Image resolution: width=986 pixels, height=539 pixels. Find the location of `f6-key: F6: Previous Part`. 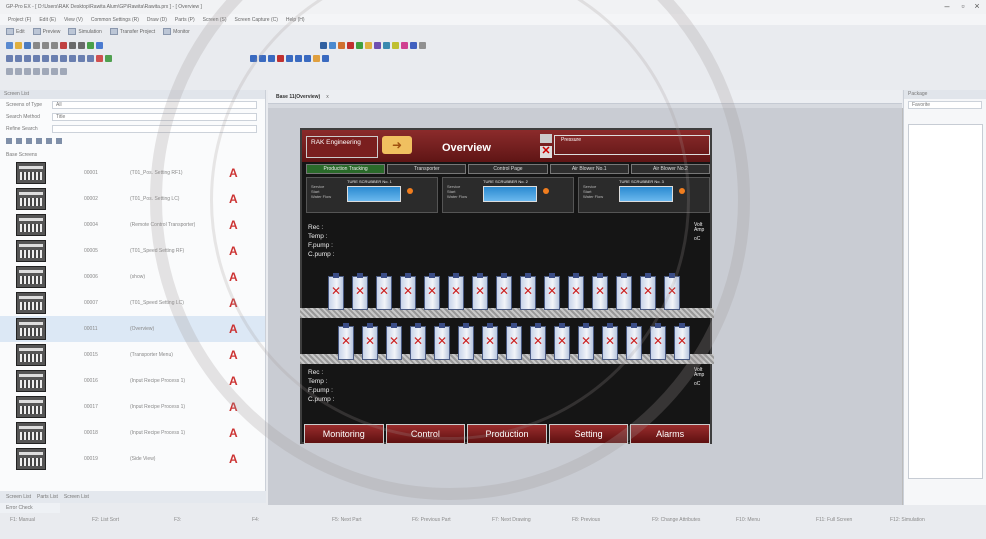

f6-key: F6: Previous Part is located at coordinates (431, 520).